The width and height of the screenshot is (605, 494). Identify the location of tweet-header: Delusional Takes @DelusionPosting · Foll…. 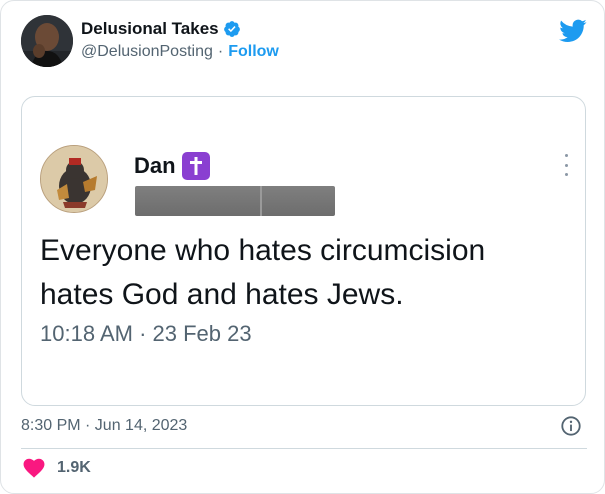
(306, 43).